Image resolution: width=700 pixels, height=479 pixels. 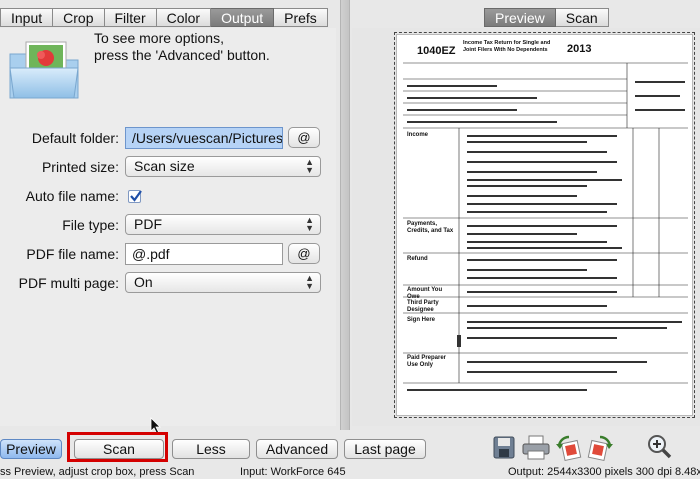 What do you see at coordinates (600, 448) in the screenshot?
I see `rotate-right-icon` at bounding box center [600, 448].